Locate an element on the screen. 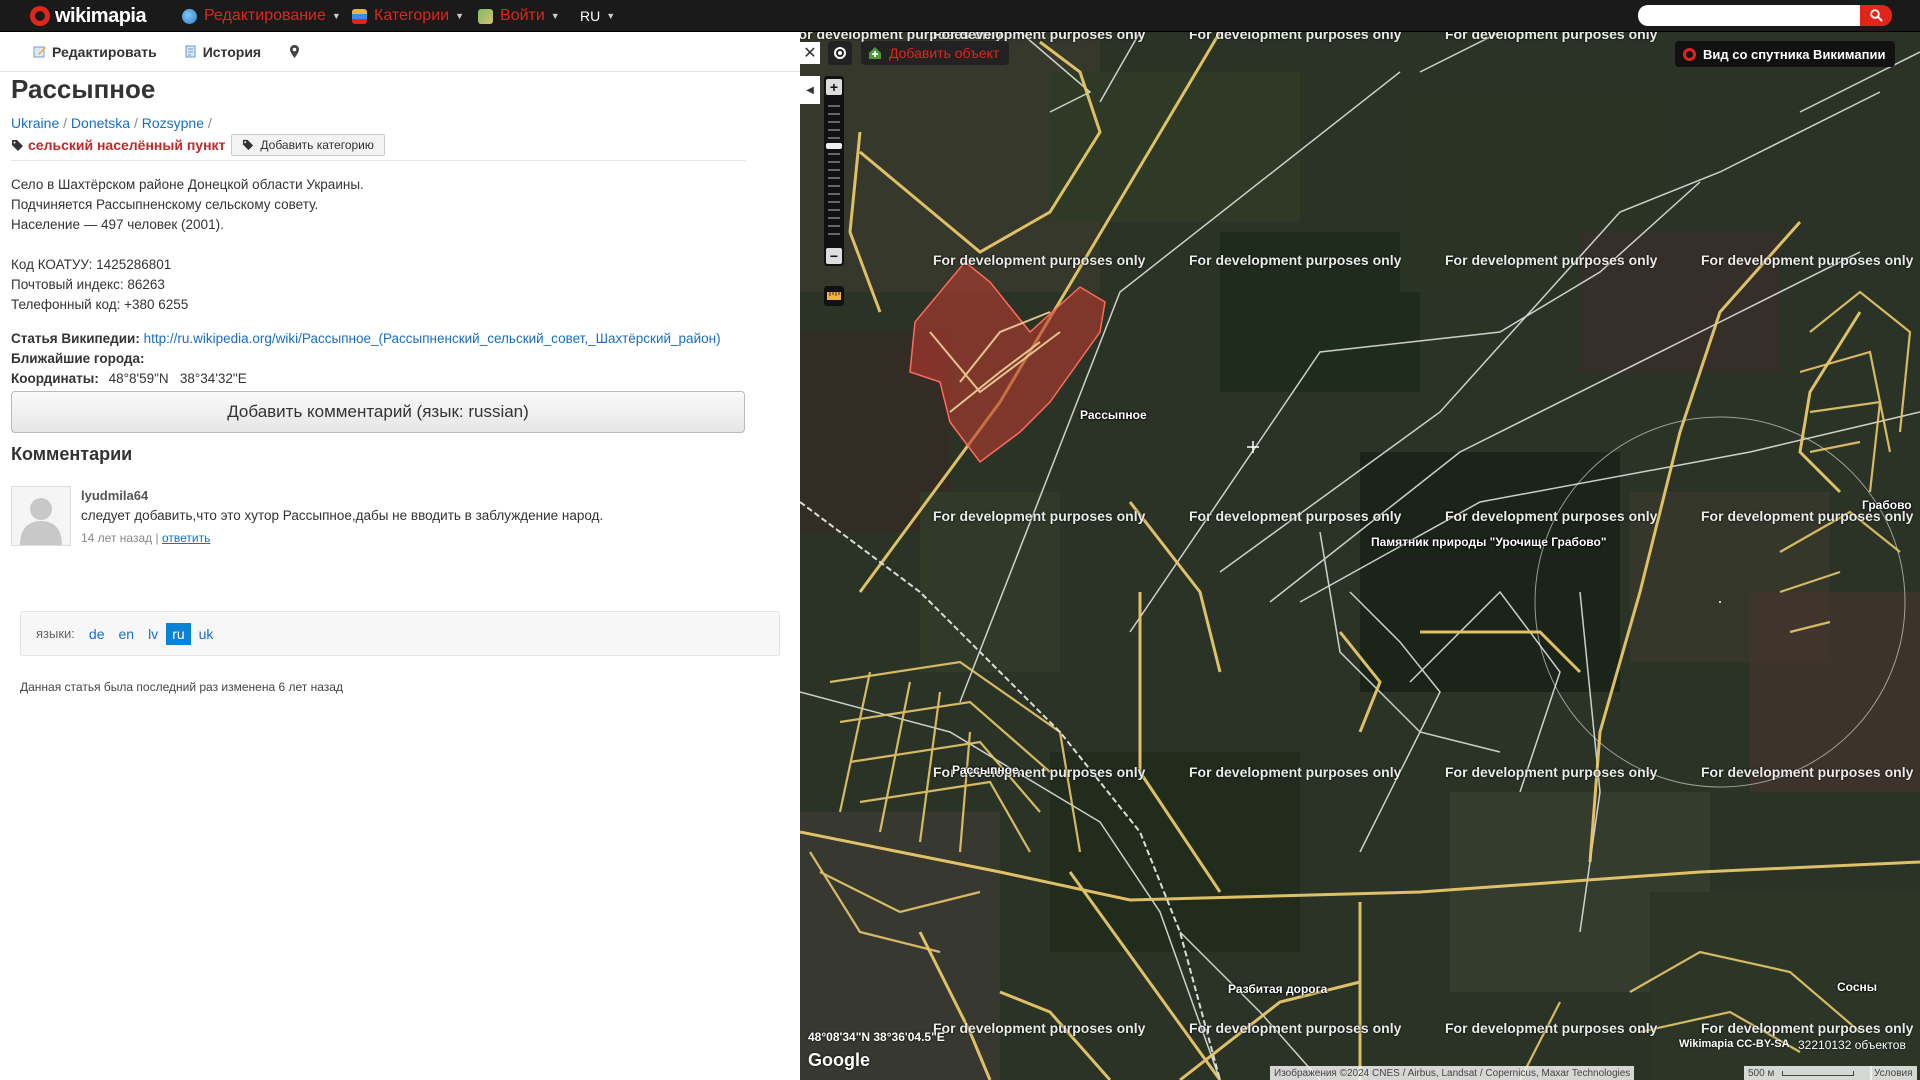  tab-edit: Редактировать is located at coordinates (94, 52).